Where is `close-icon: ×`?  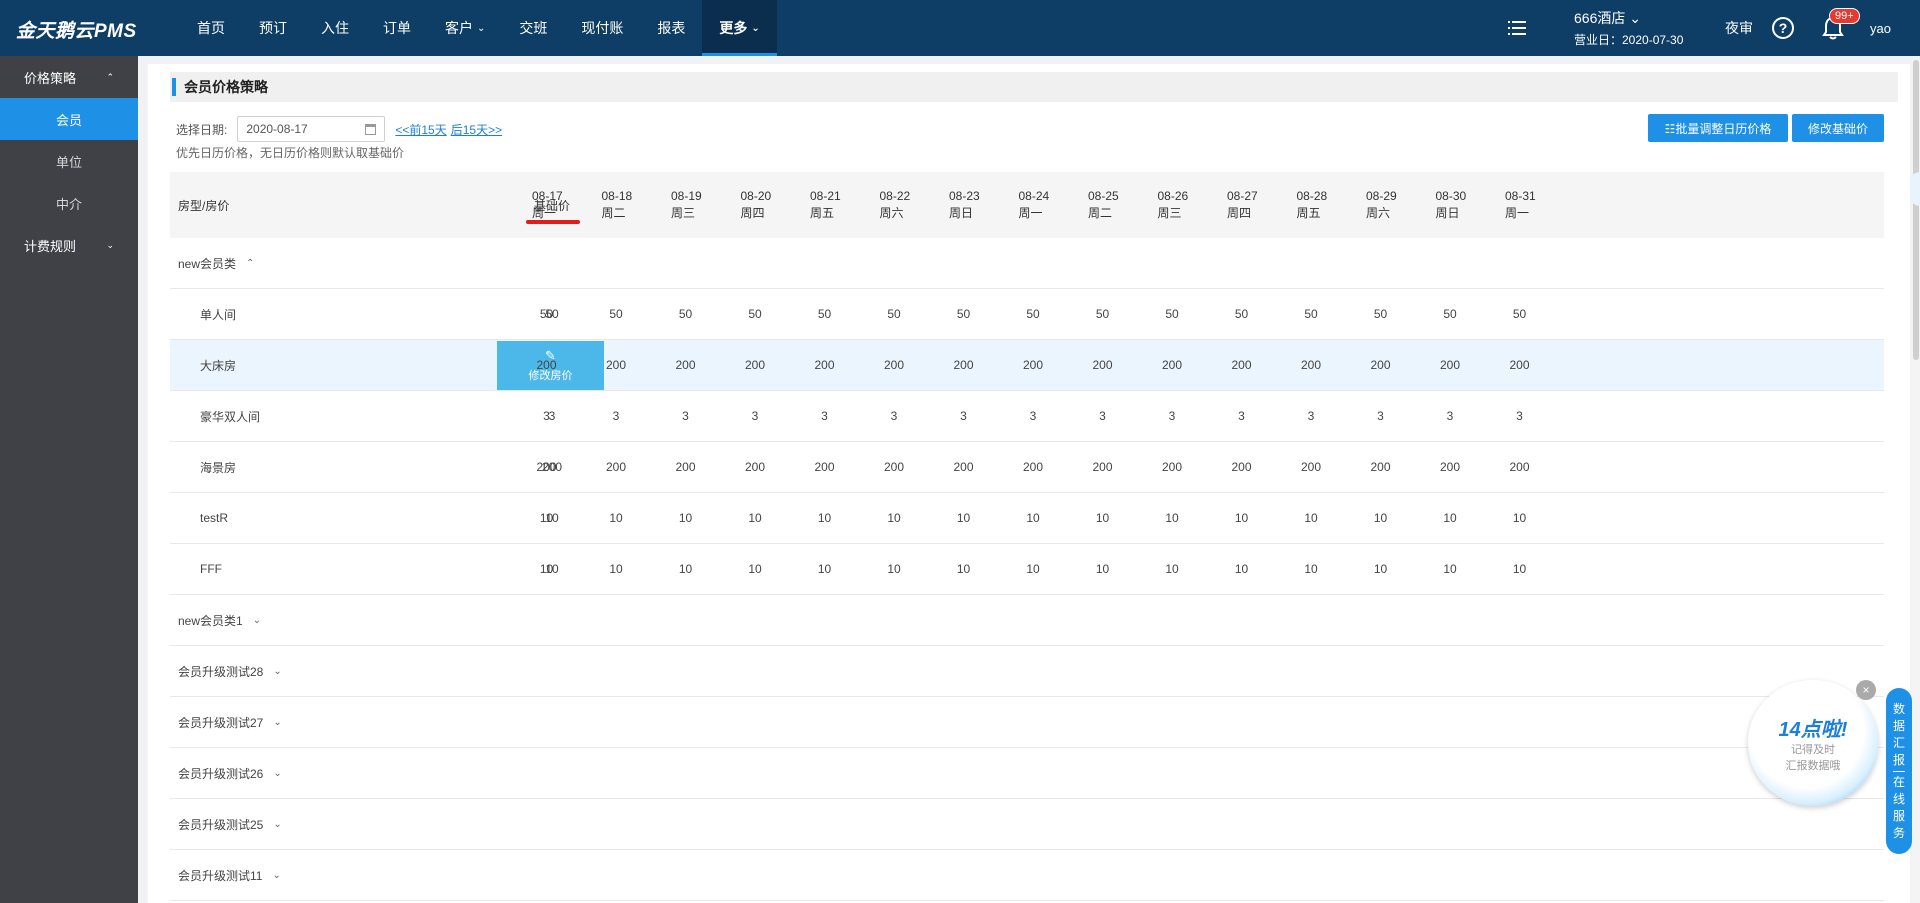 close-icon: × is located at coordinates (1866, 690).